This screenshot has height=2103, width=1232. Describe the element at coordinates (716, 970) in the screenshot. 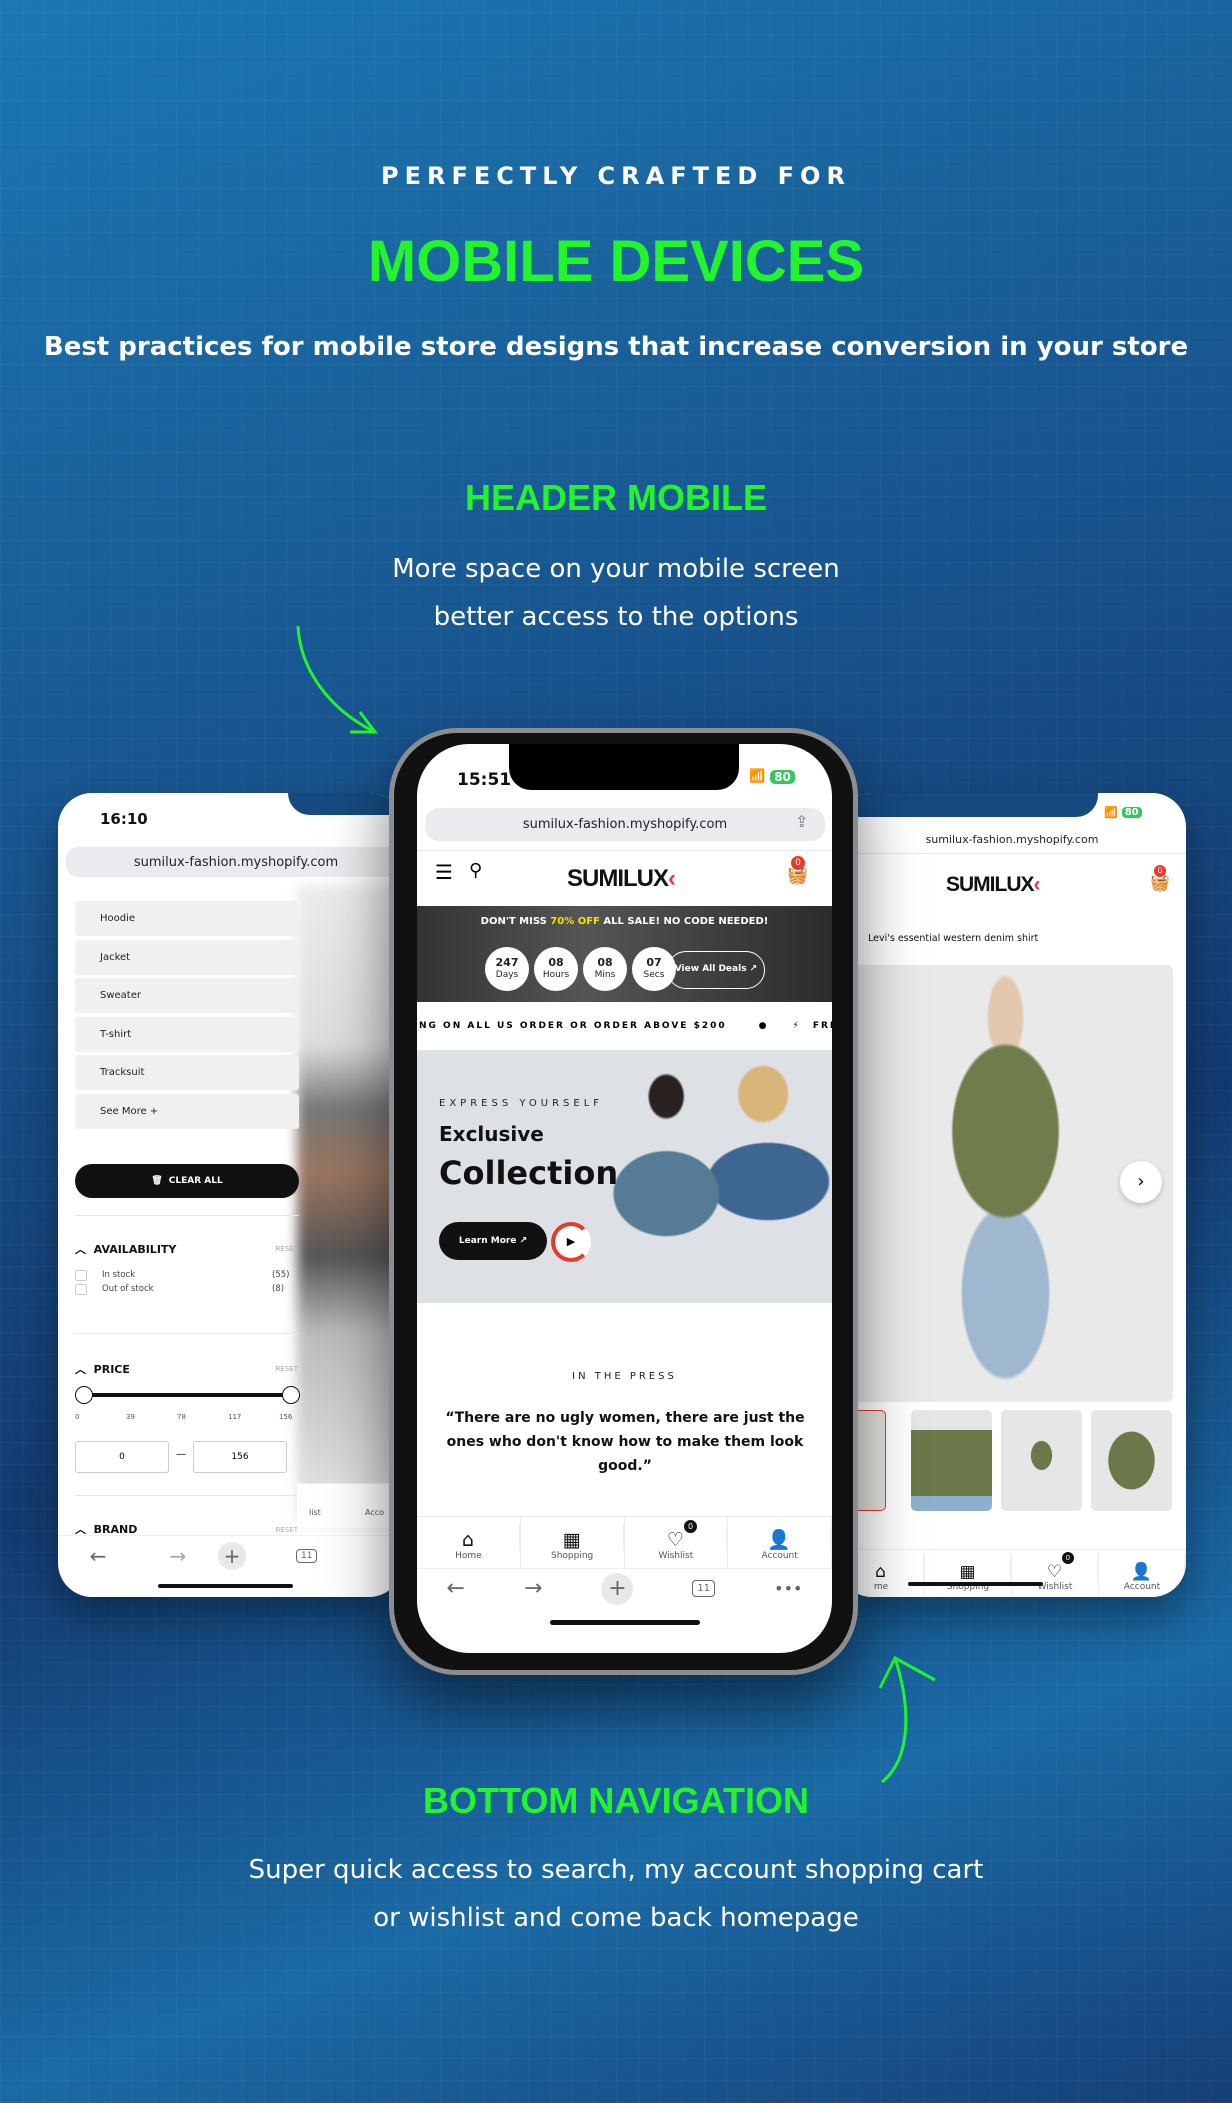

I see `view-all-deals-button: View All Deals ↗` at that location.